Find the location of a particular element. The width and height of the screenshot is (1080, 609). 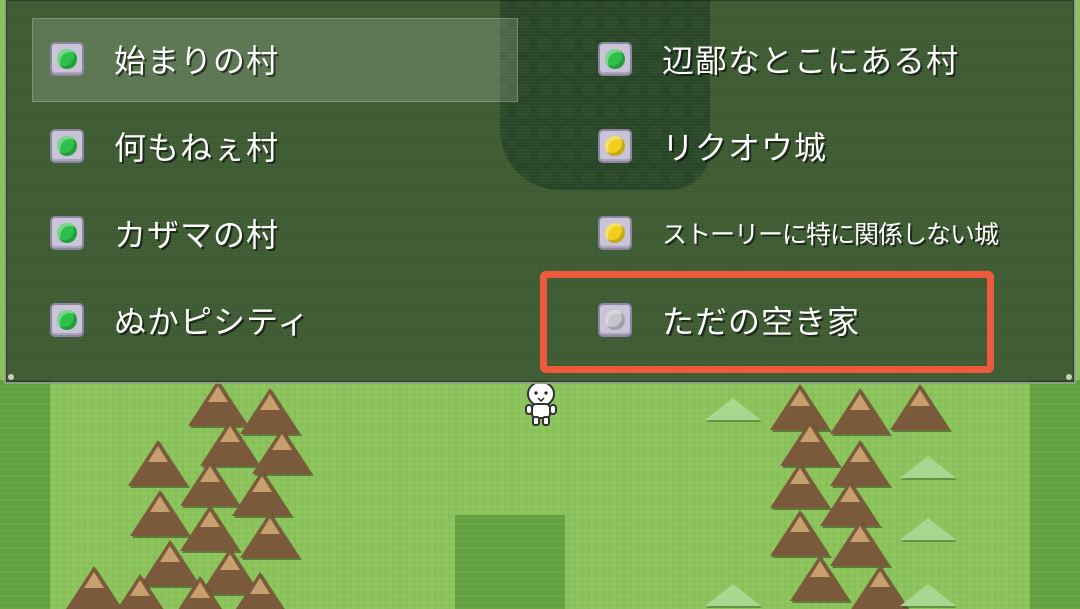

location-label: 何もねぇ村 is located at coordinates (197, 148).